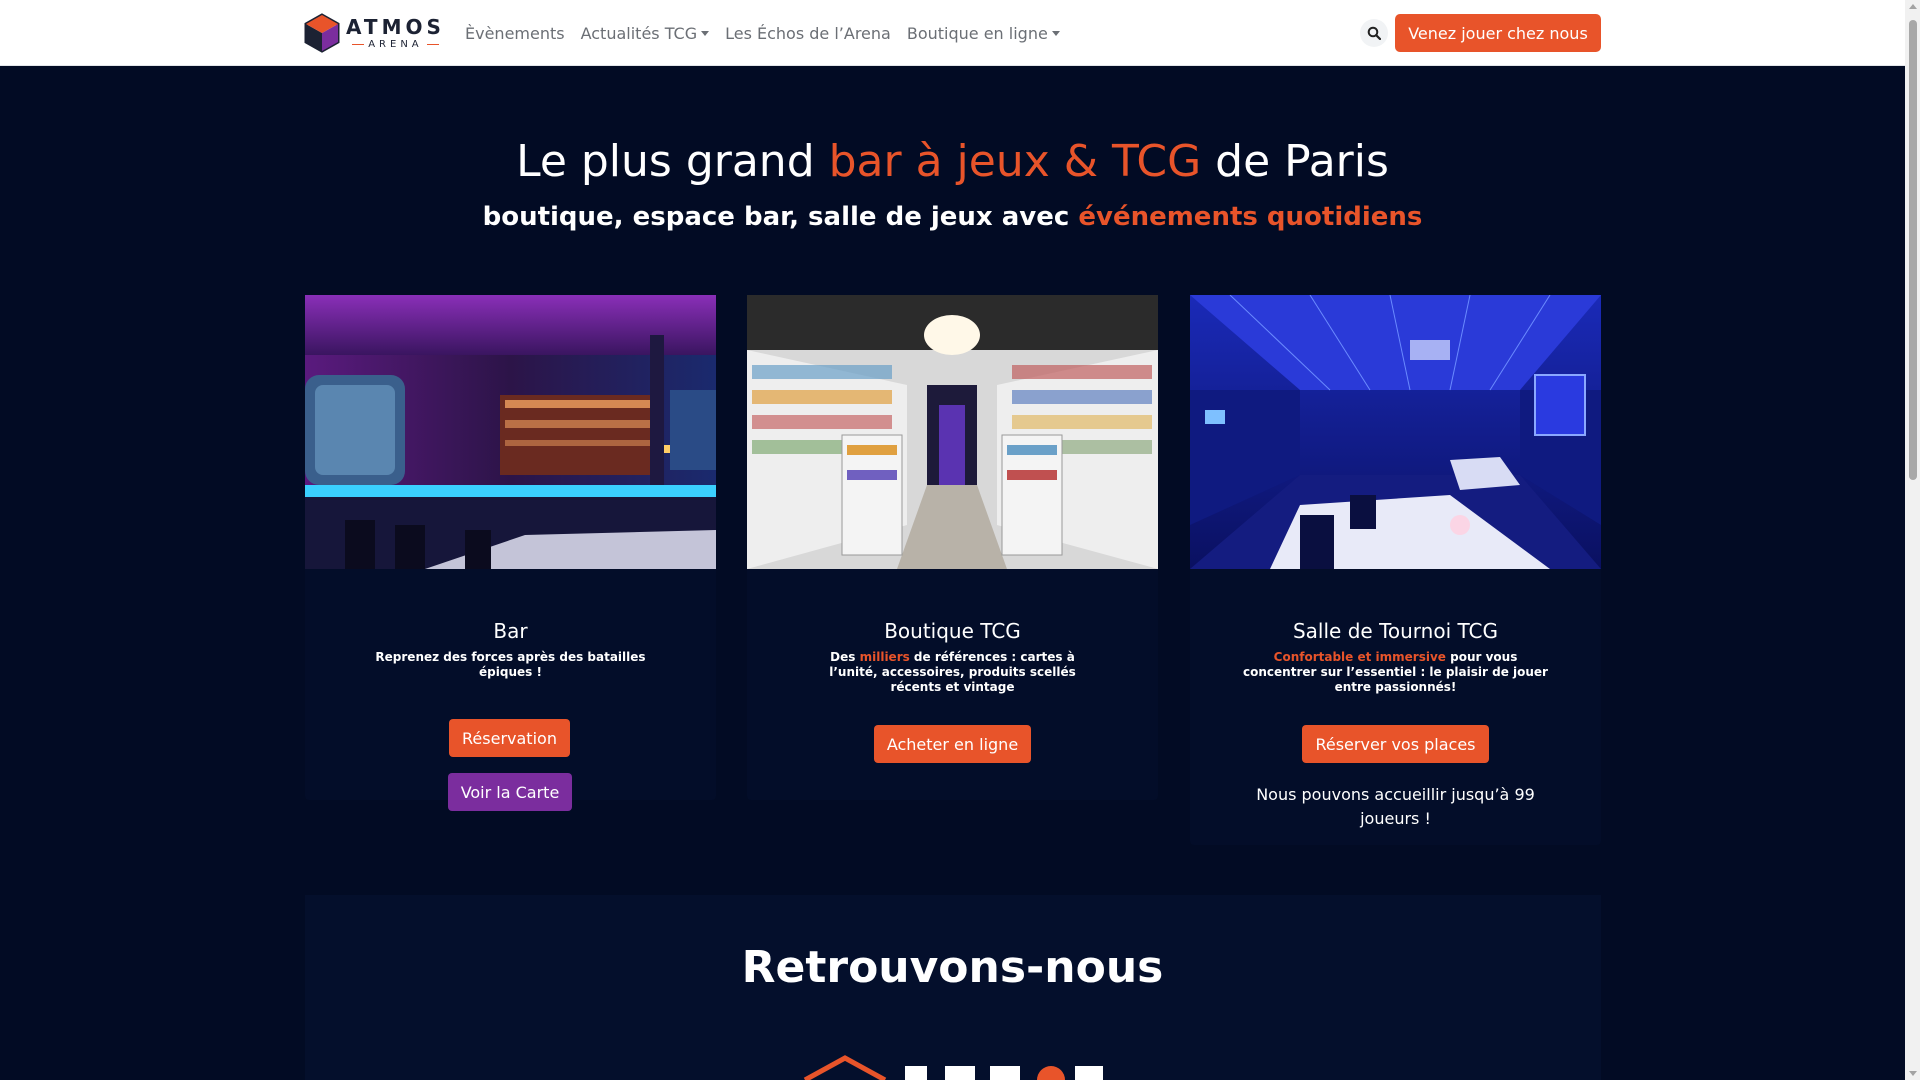 Image resolution: width=1920 pixels, height=1080 pixels. Describe the element at coordinates (1395, 631) in the screenshot. I see `card-title-tournament: Salle de Tournoi TCG` at that location.